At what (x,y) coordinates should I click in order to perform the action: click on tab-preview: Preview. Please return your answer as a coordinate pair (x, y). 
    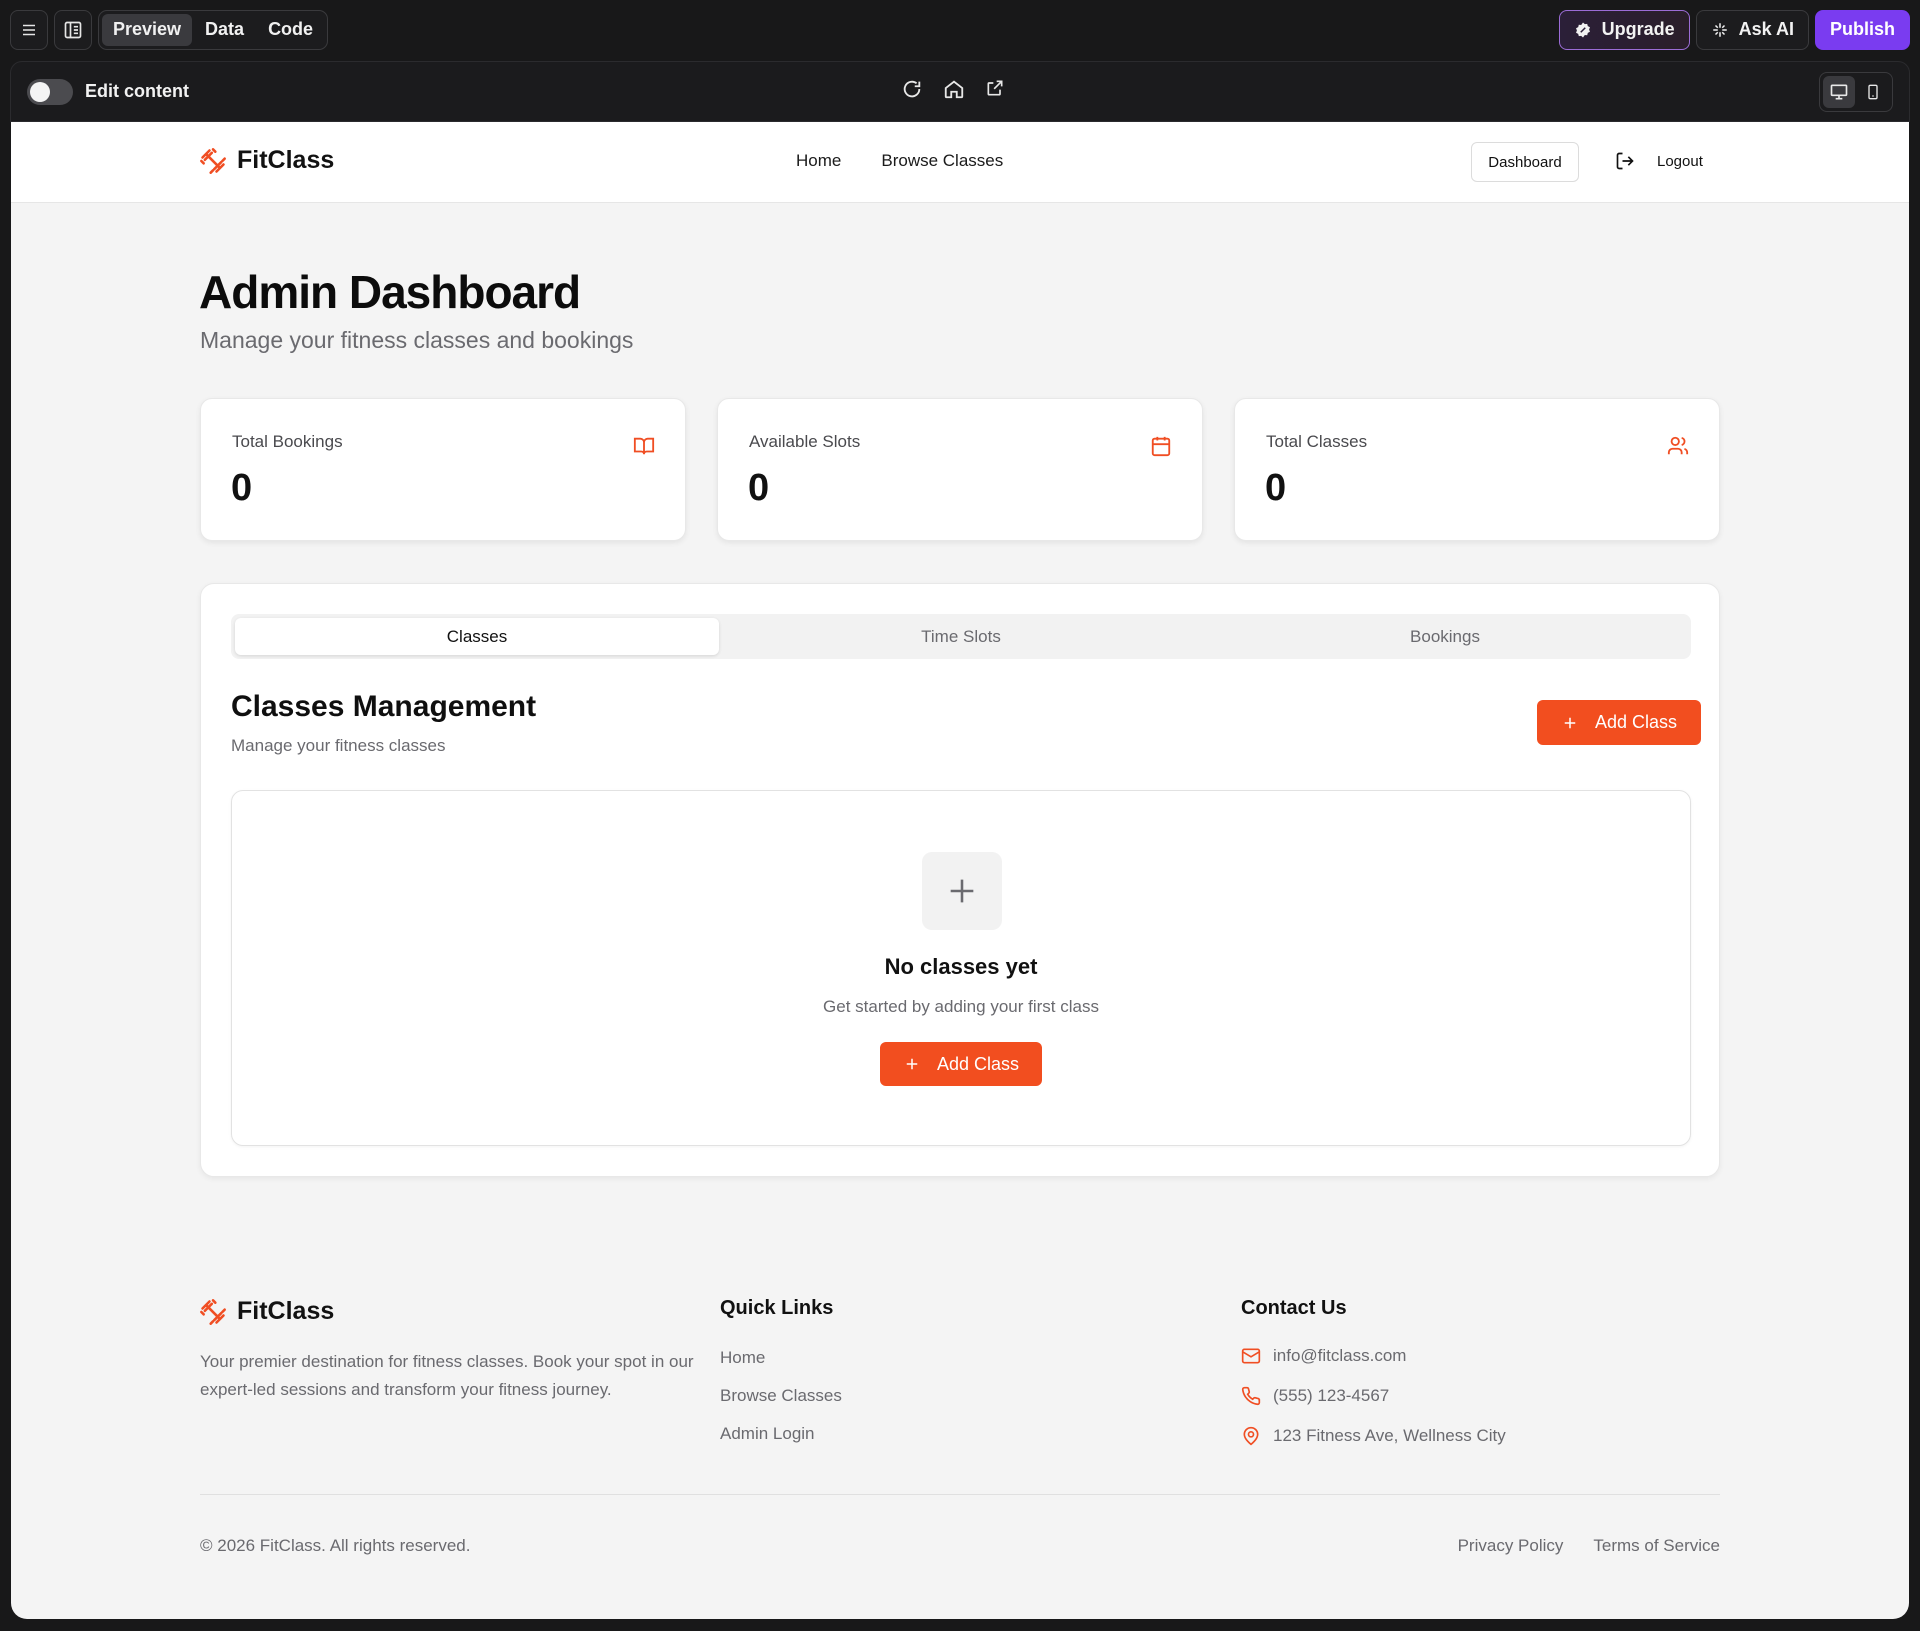
    Looking at the image, I should click on (147, 29).